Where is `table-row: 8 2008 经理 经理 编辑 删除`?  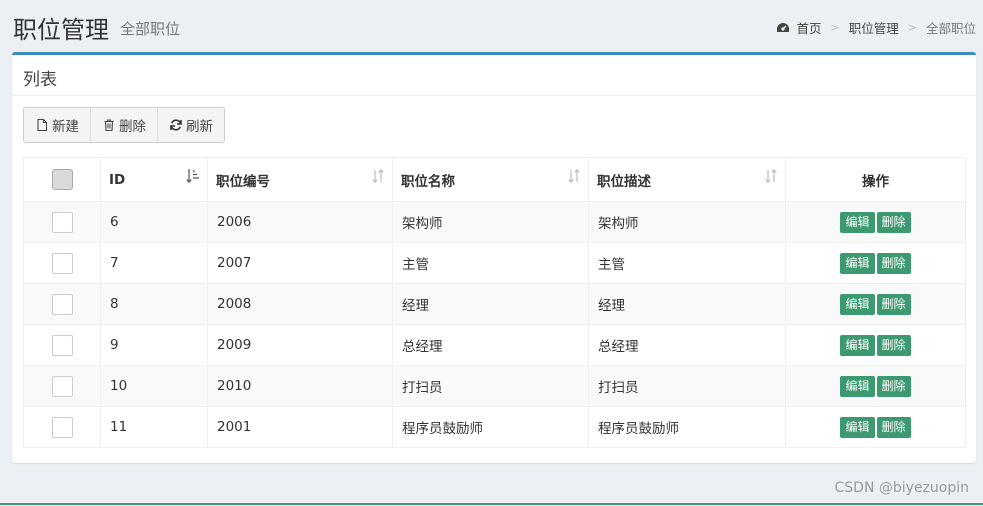 table-row: 8 2008 经理 经理 编辑 删除 is located at coordinates (494, 304).